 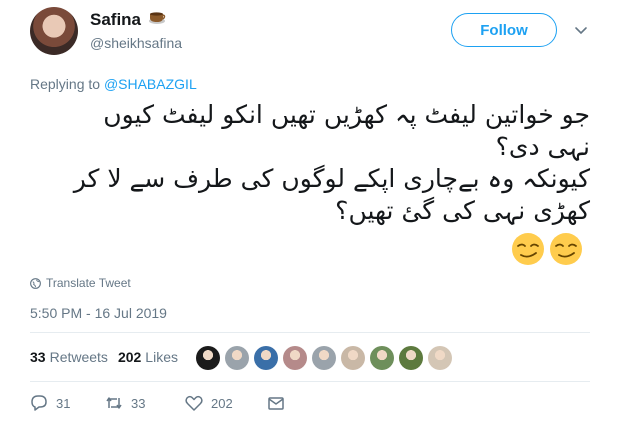 I want to click on tweet-actions: 31 33 202, so click(x=157, y=403).